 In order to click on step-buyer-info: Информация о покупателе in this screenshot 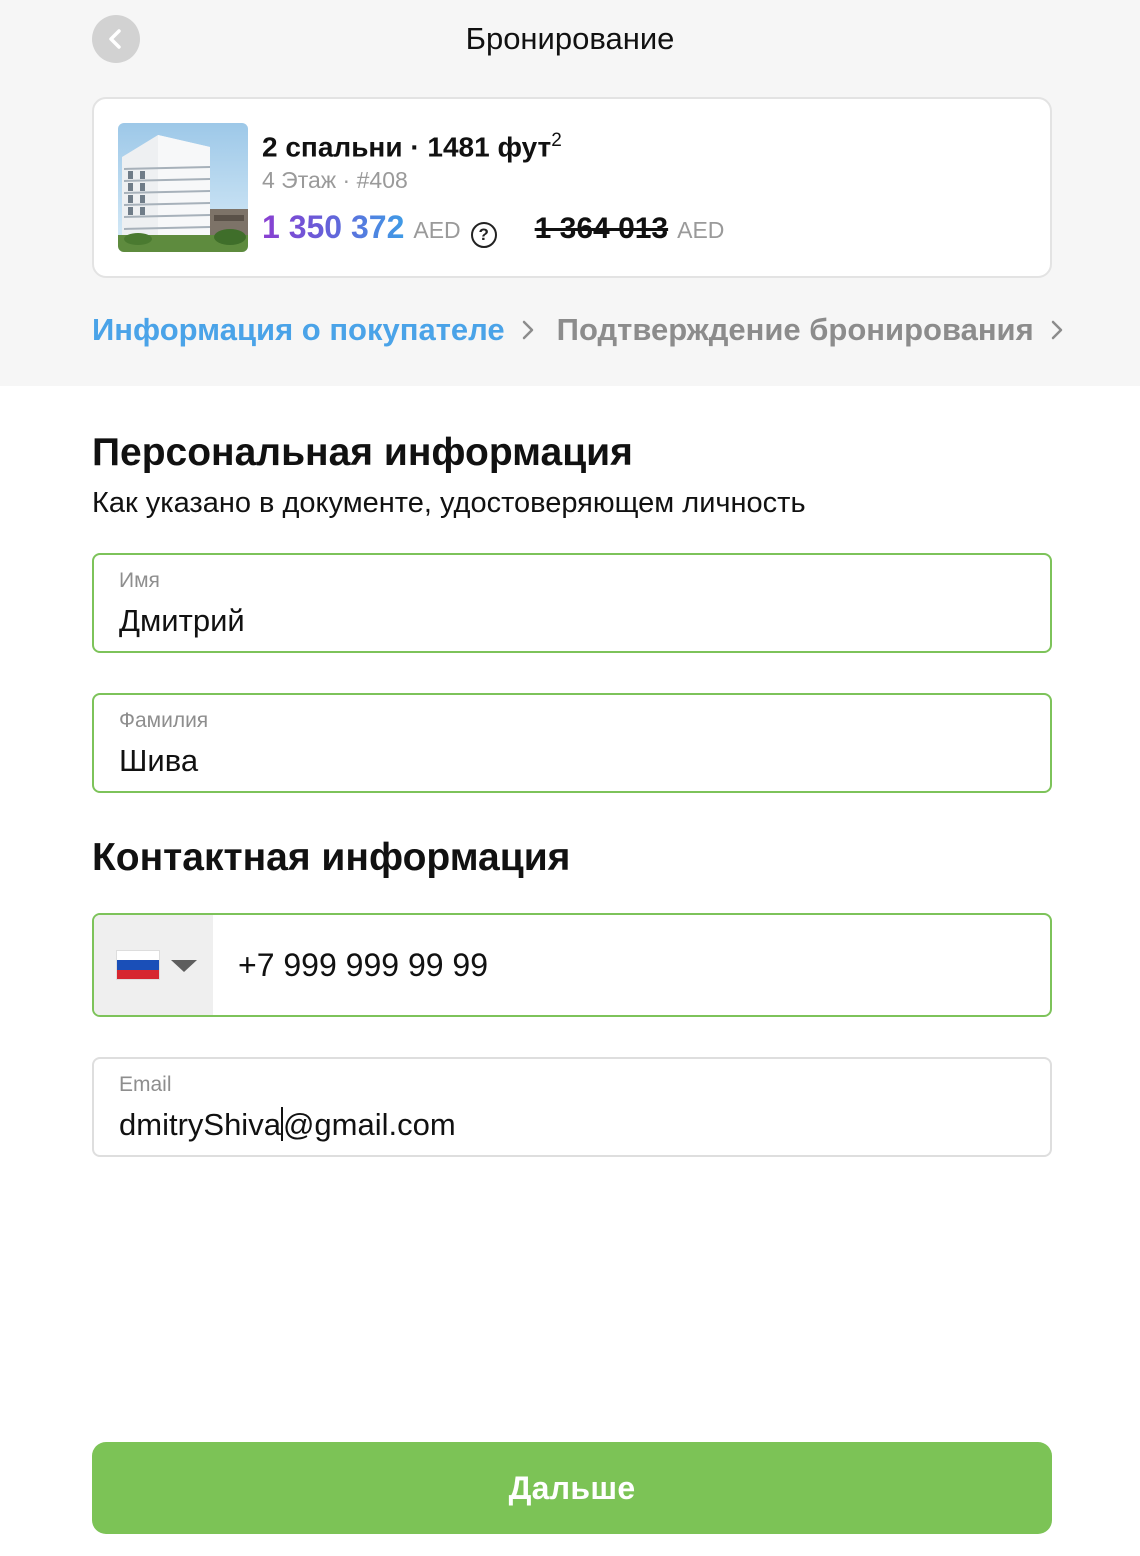, I will do `click(298, 330)`.